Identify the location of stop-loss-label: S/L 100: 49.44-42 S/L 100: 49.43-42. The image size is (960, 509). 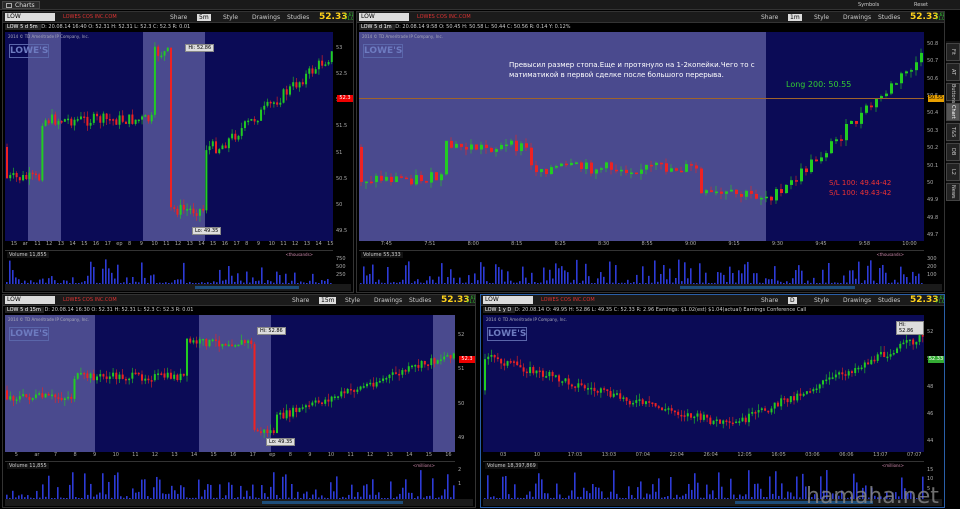
(860, 188).